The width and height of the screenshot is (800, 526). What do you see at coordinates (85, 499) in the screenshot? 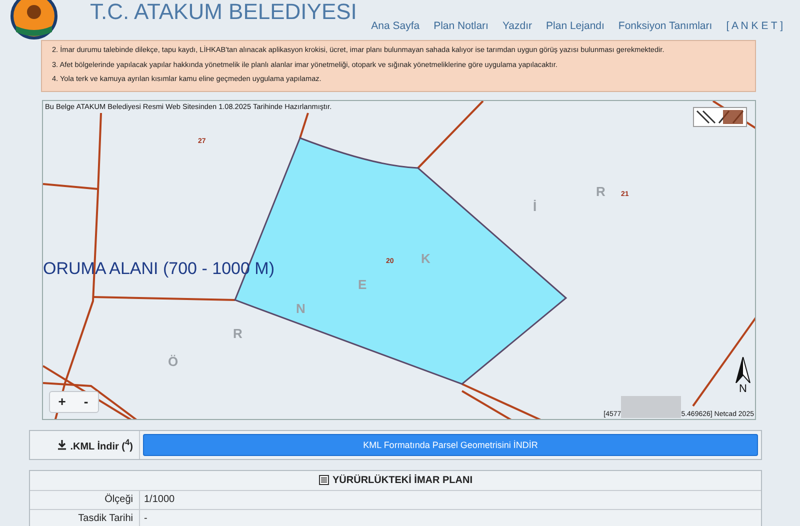
I see `row-label: Ölçeği` at bounding box center [85, 499].